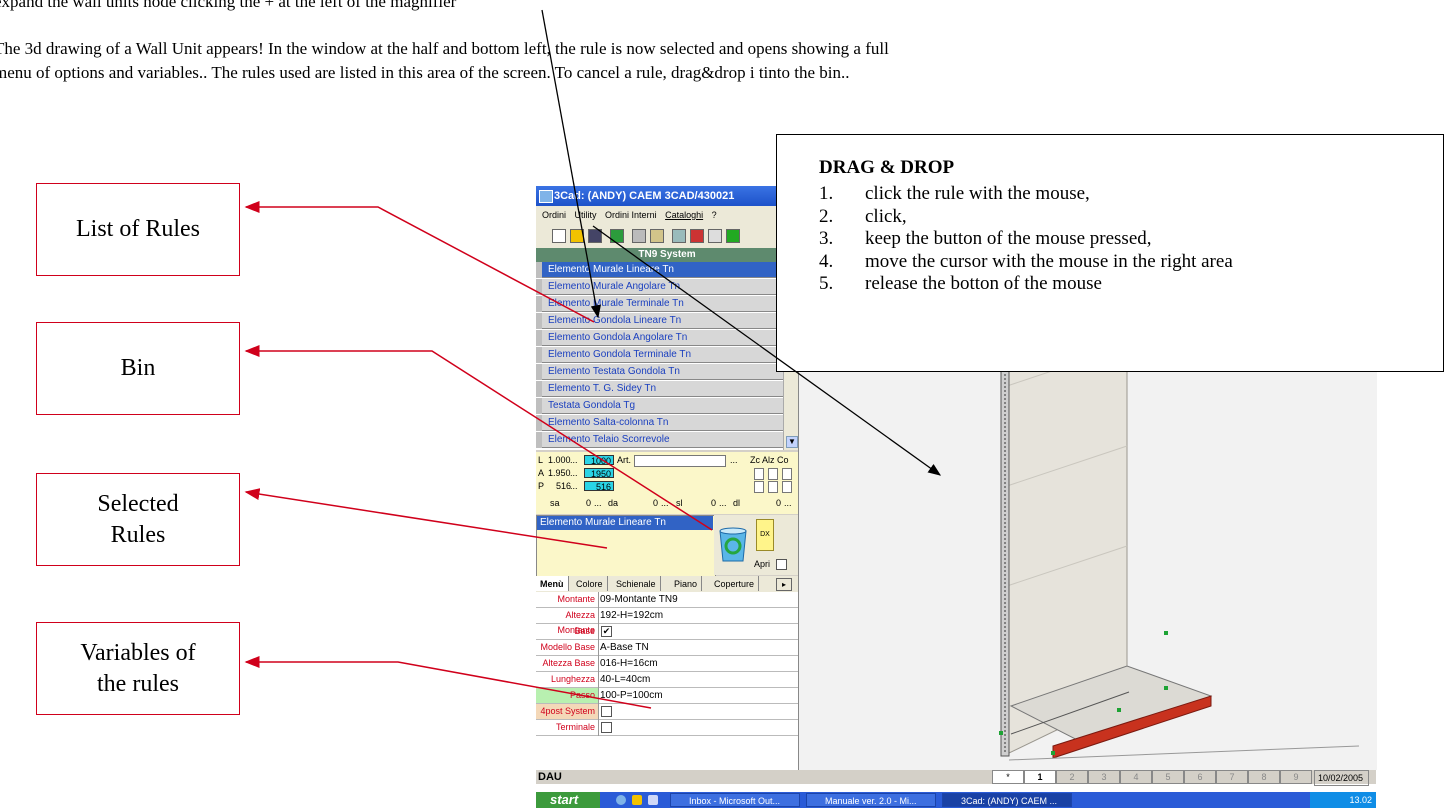  I want to click on menu-help: ?, so click(714, 215).